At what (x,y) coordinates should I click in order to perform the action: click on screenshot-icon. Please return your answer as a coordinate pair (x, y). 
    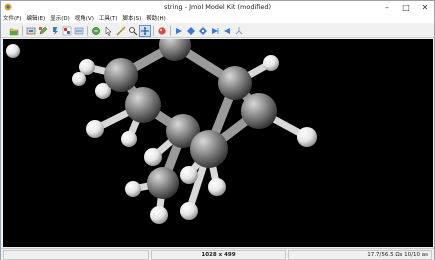
    Looking at the image, I should click on (31, 31).